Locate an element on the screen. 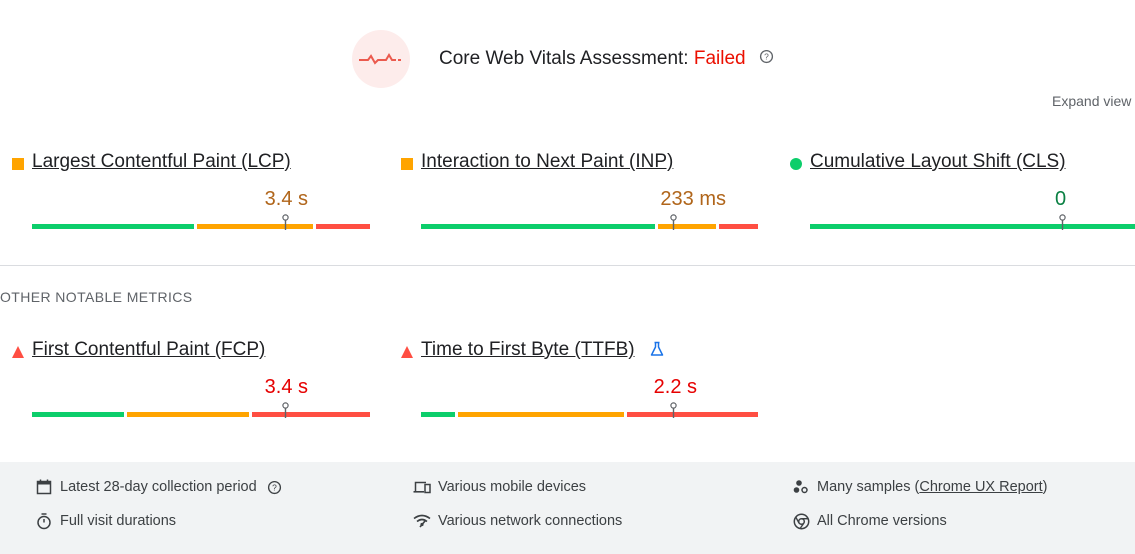 Image resolution: width=1135 pixels, height=554 pixels. network-text: Various network connections is located at coordinates (530, 521).